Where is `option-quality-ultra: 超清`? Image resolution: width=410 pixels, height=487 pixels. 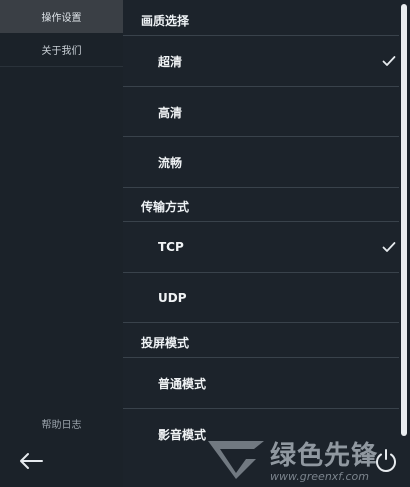 option-quality-ultra: 超清 is located at coordinates (261, 61).